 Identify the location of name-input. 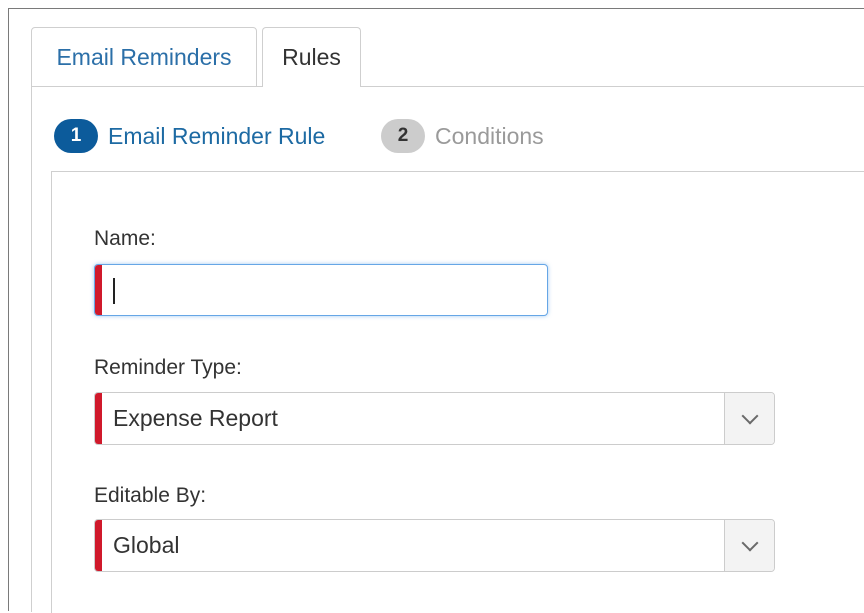
(326, 290).